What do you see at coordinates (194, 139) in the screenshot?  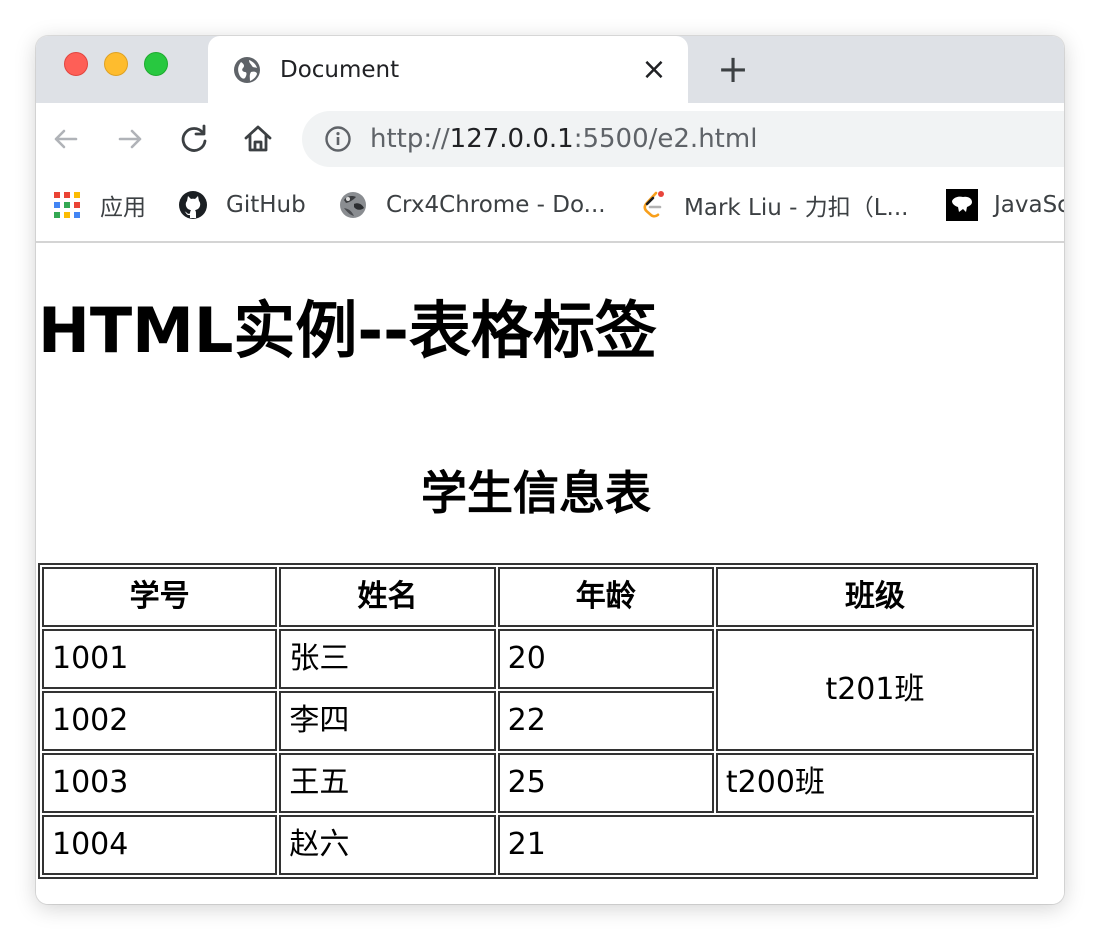 I see `reload-icon` at bounding box center [194, 139].